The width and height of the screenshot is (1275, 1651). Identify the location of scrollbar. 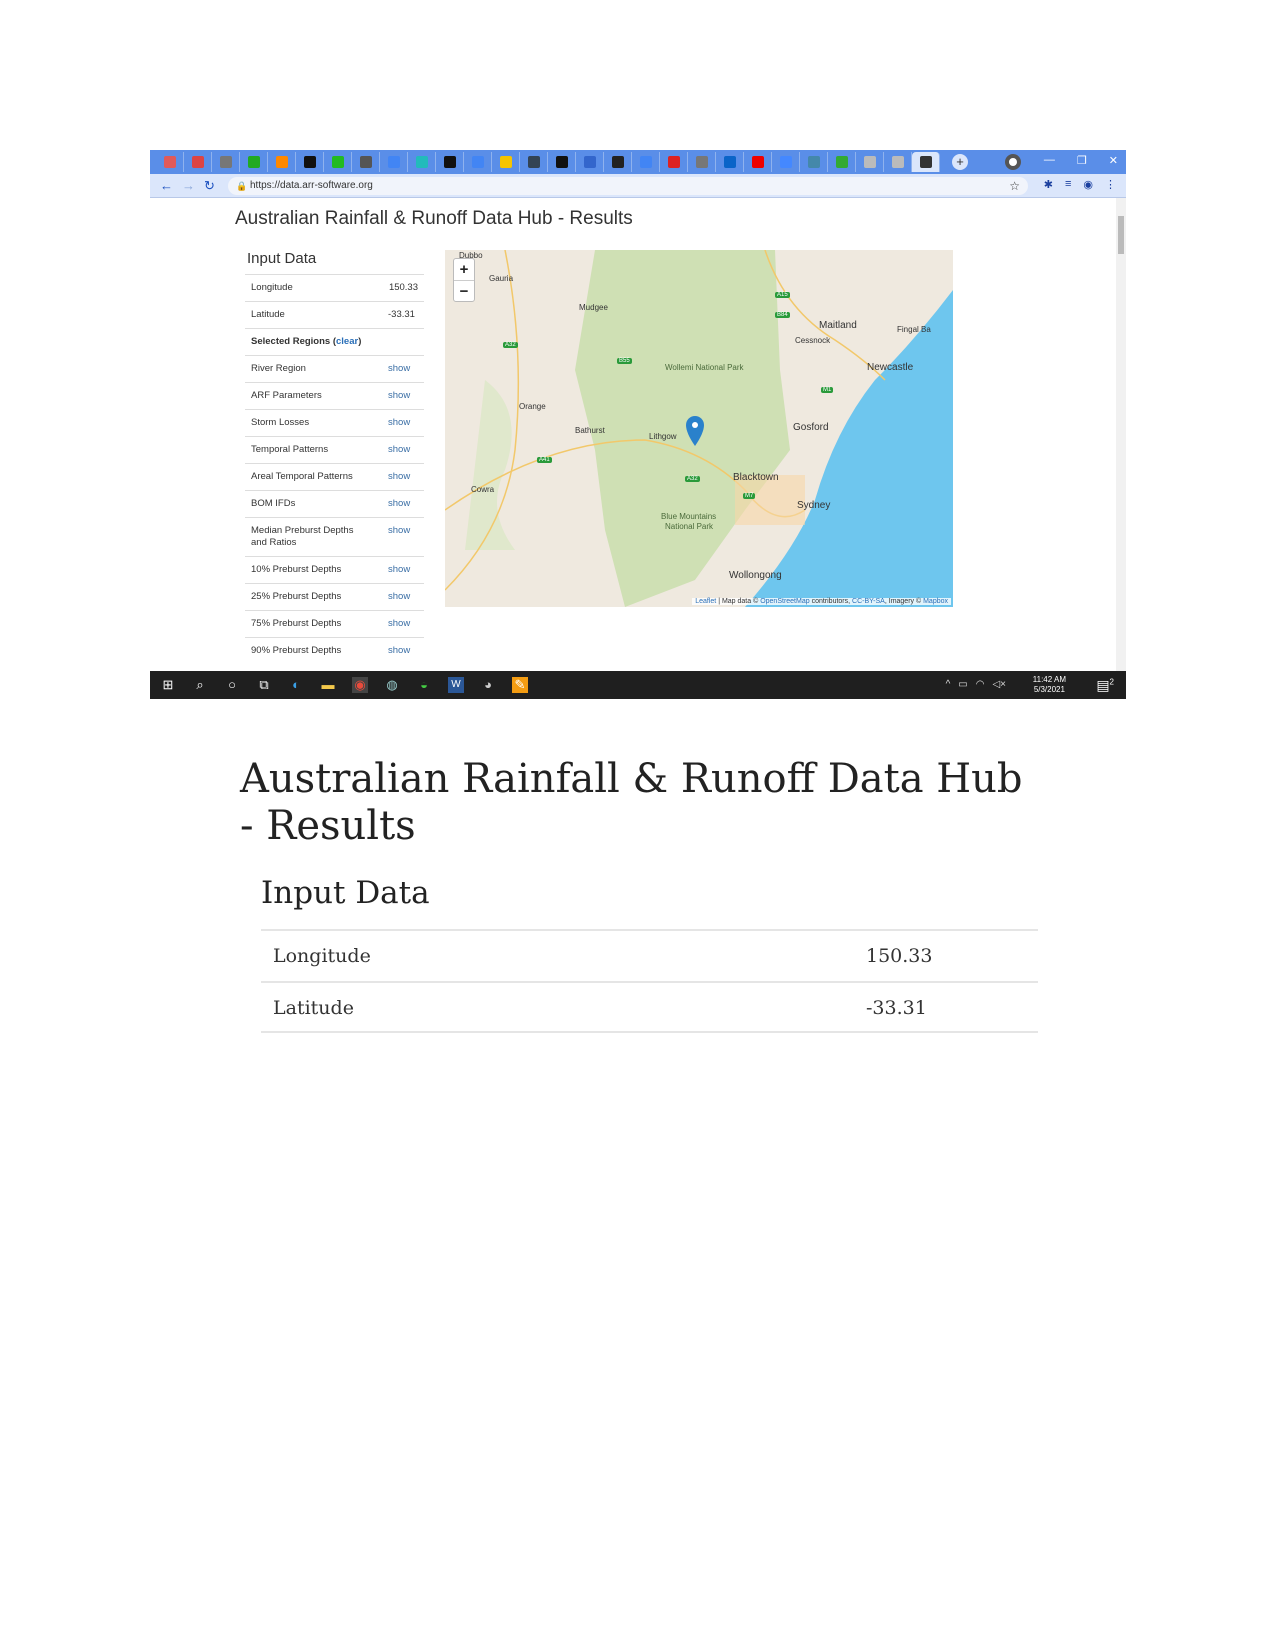
(1121, 434).